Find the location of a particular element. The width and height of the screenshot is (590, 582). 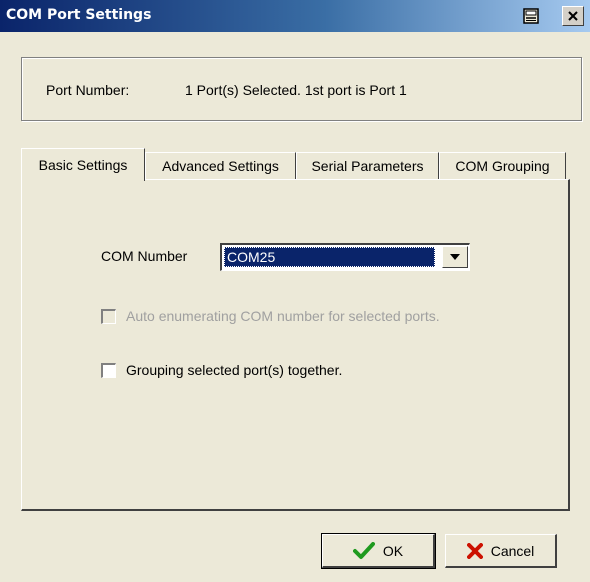

cancel-label: Cancel is located at coordinates (512, 550).